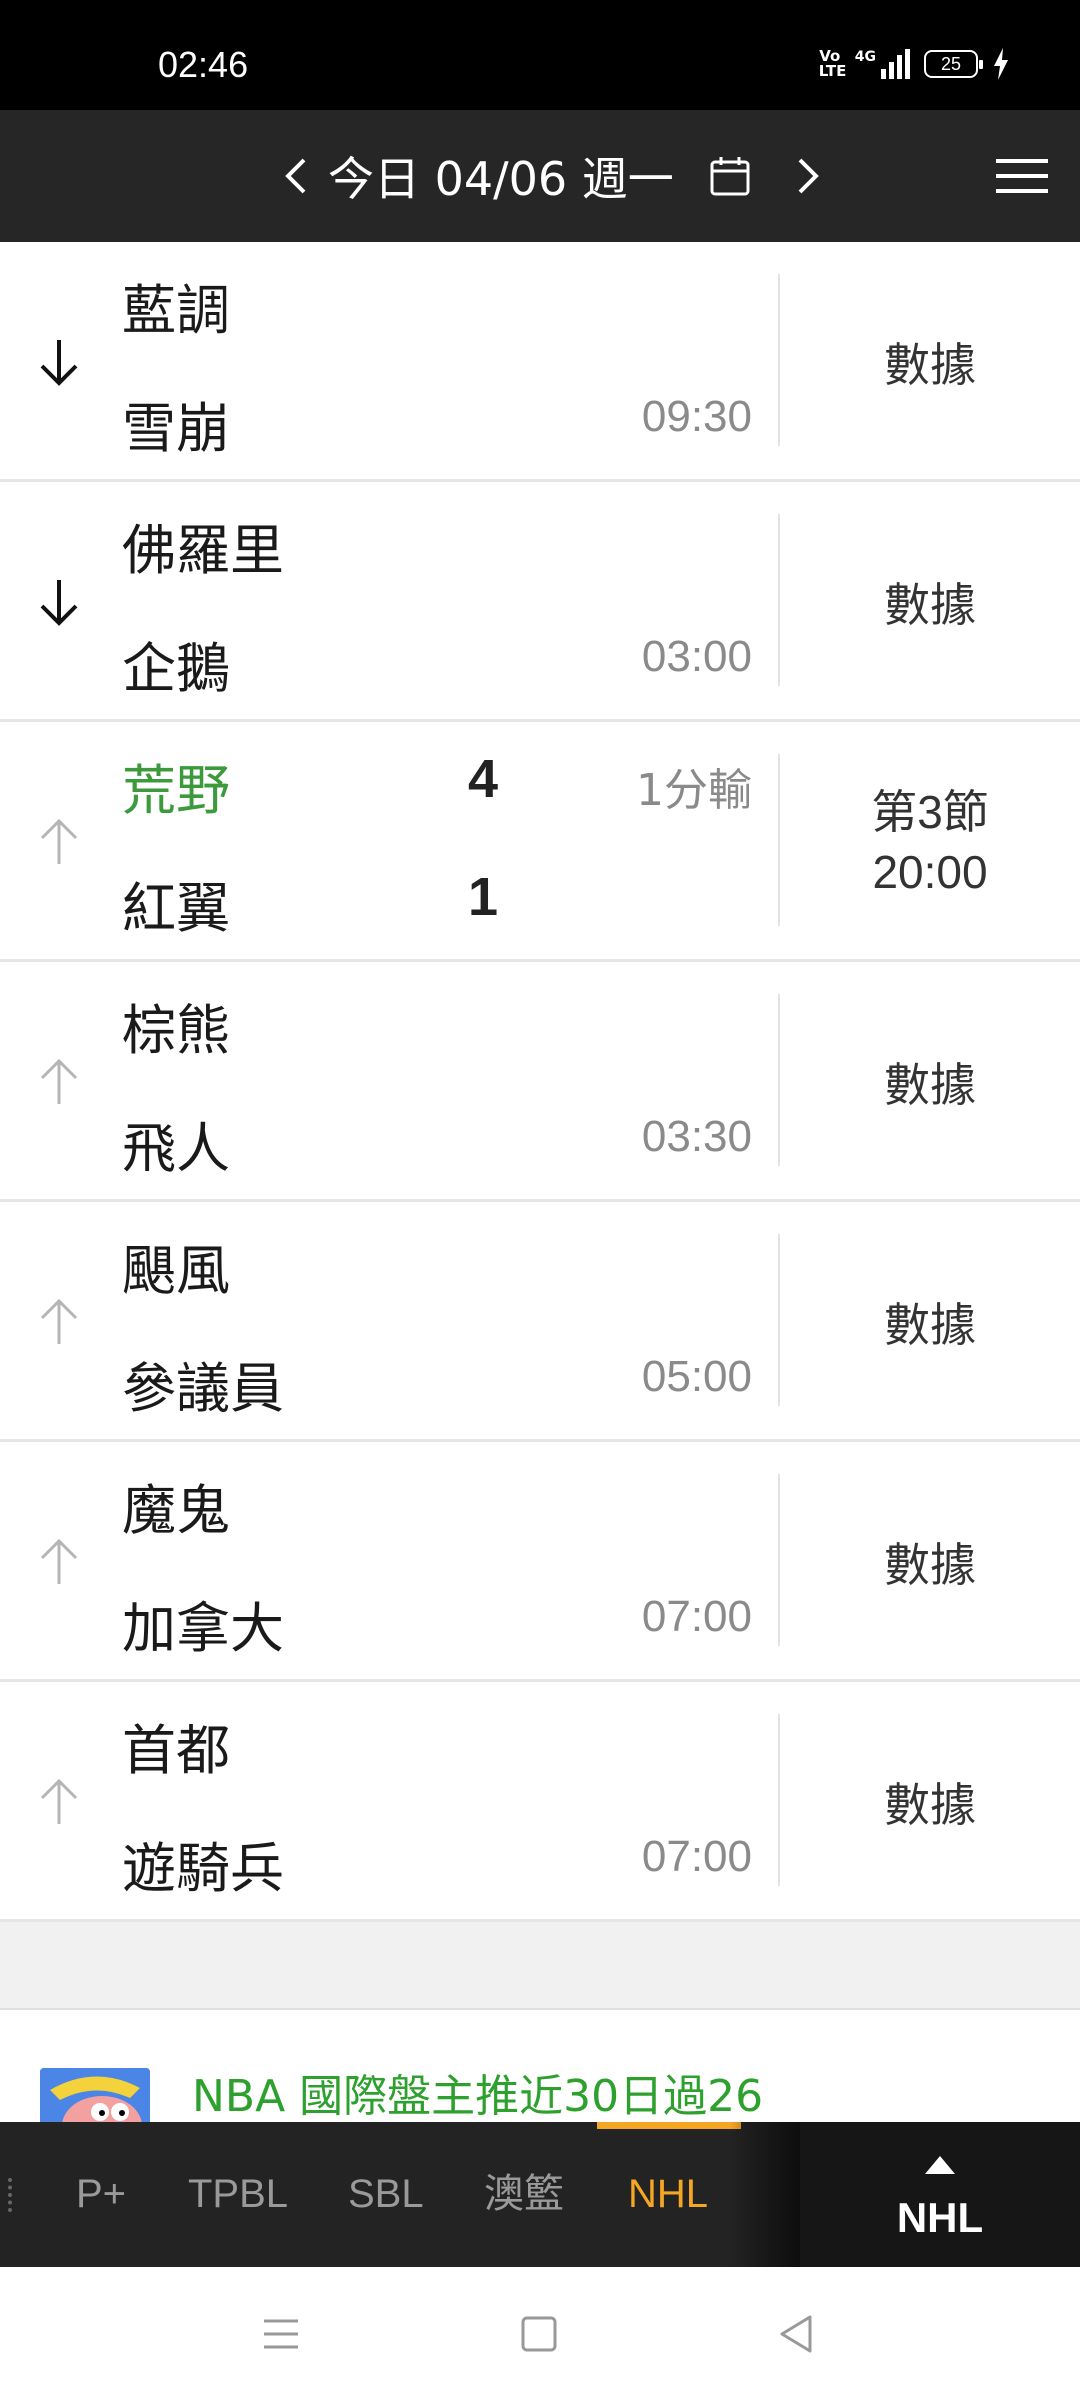  Describe the element at coordinates (281, 2334) in the screenshot. I see `recent-apps-icon` at that location.